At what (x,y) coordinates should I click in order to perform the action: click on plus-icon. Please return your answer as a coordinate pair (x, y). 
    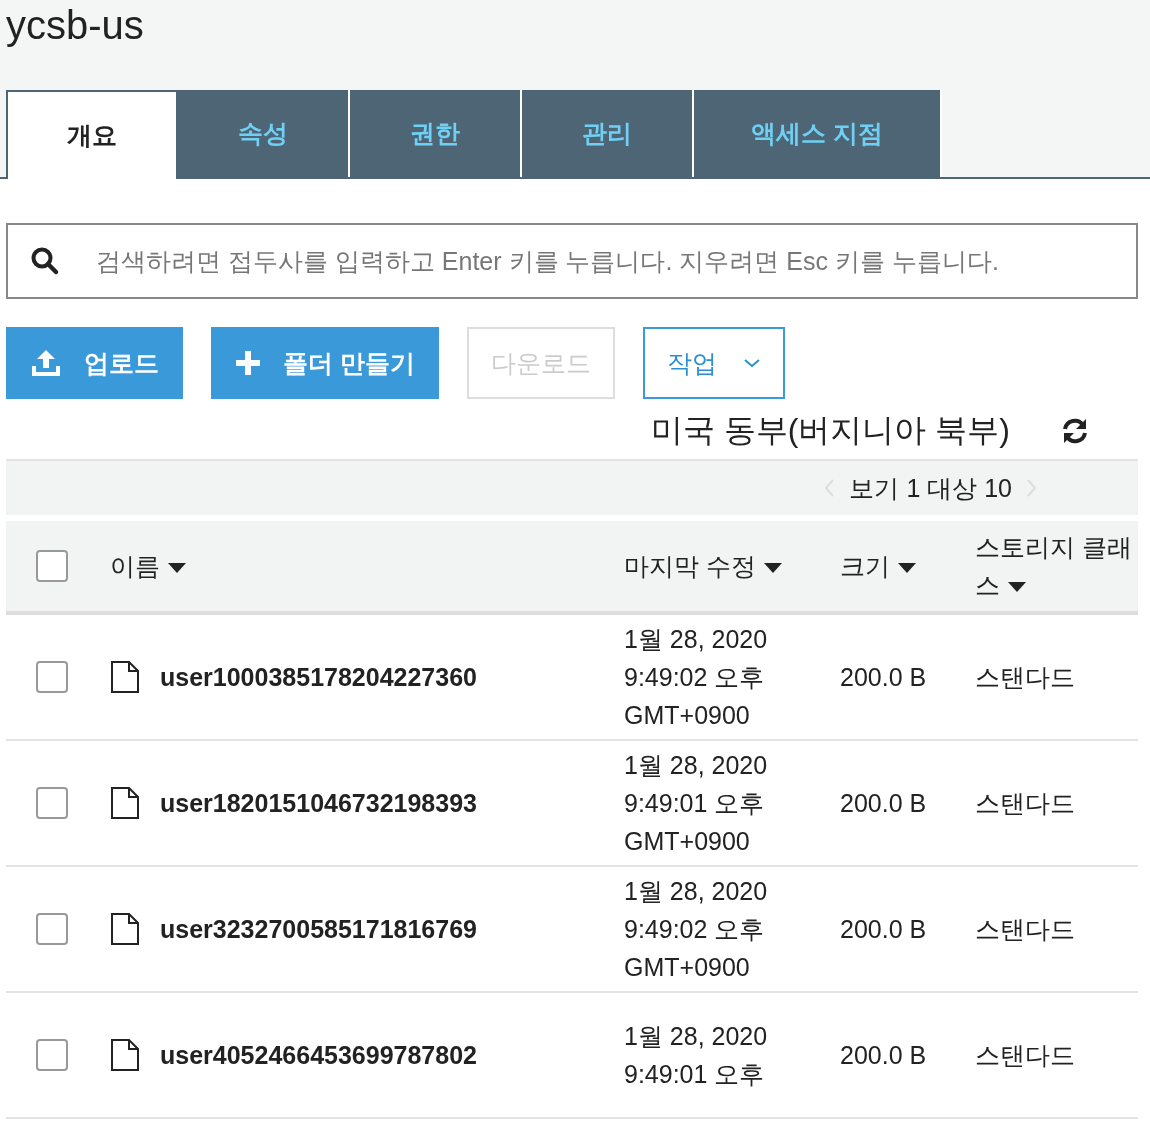
    Looking at the image, I should click on (248, 363).